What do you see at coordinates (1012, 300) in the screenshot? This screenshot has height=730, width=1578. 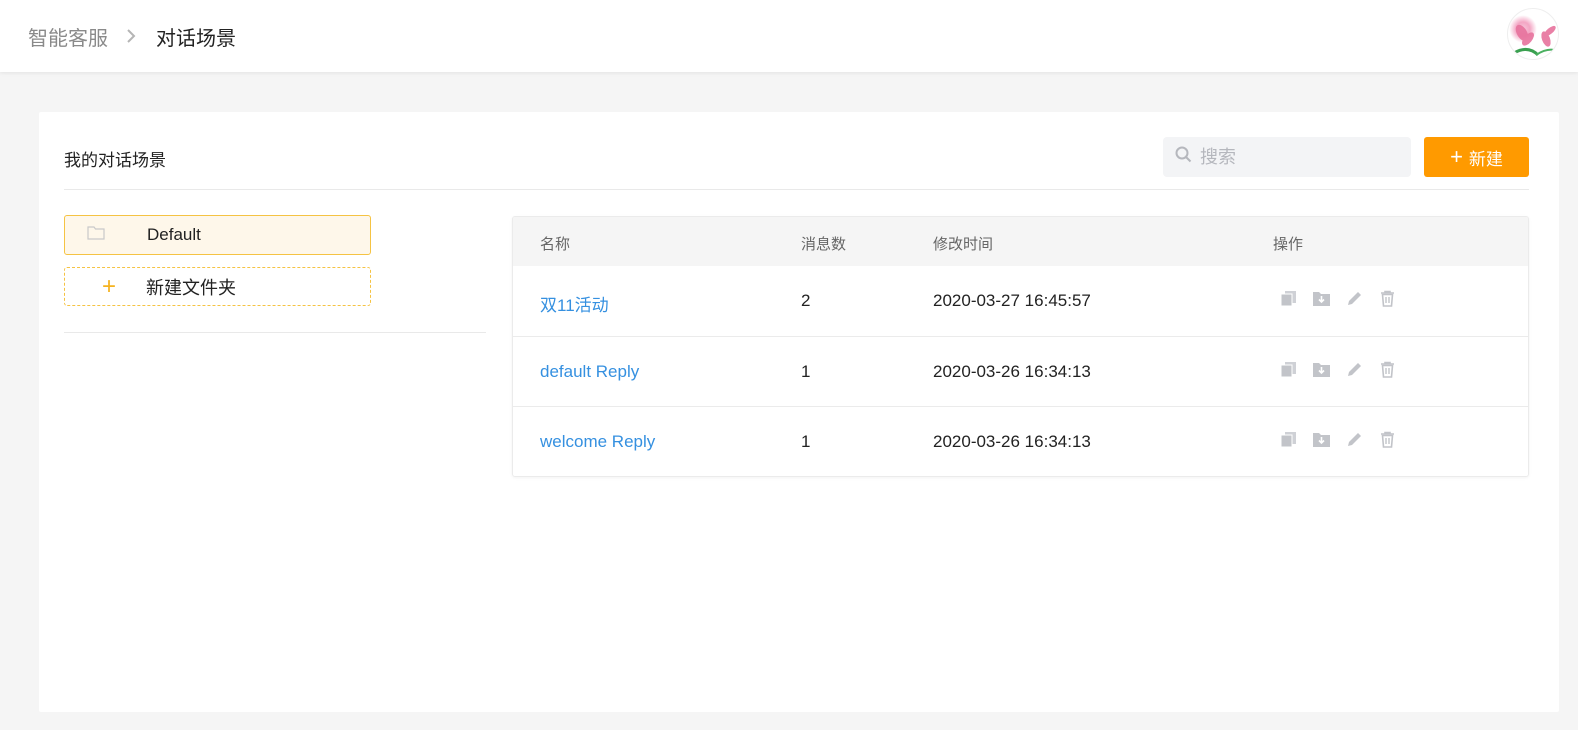 I see `modified-time: 2020-03-27 16:45:57` at bounding box center [1012, 300].